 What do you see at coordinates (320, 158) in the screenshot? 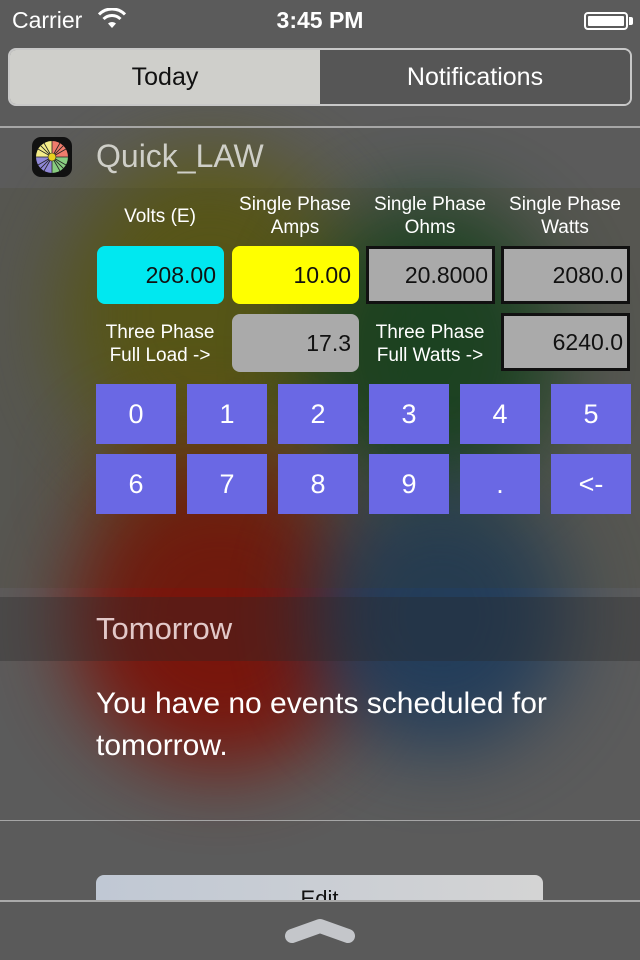
I see `widget-header: Quick_LAW` at bounding box center [320, 158].